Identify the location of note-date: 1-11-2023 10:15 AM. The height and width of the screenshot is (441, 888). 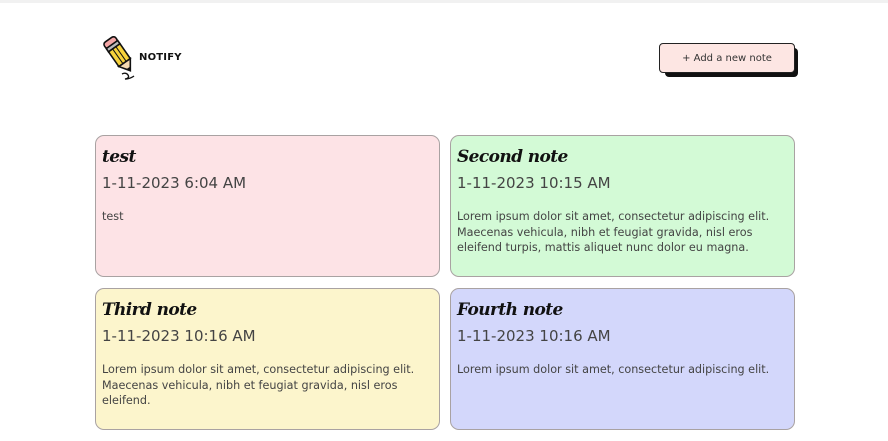
(534, 183).